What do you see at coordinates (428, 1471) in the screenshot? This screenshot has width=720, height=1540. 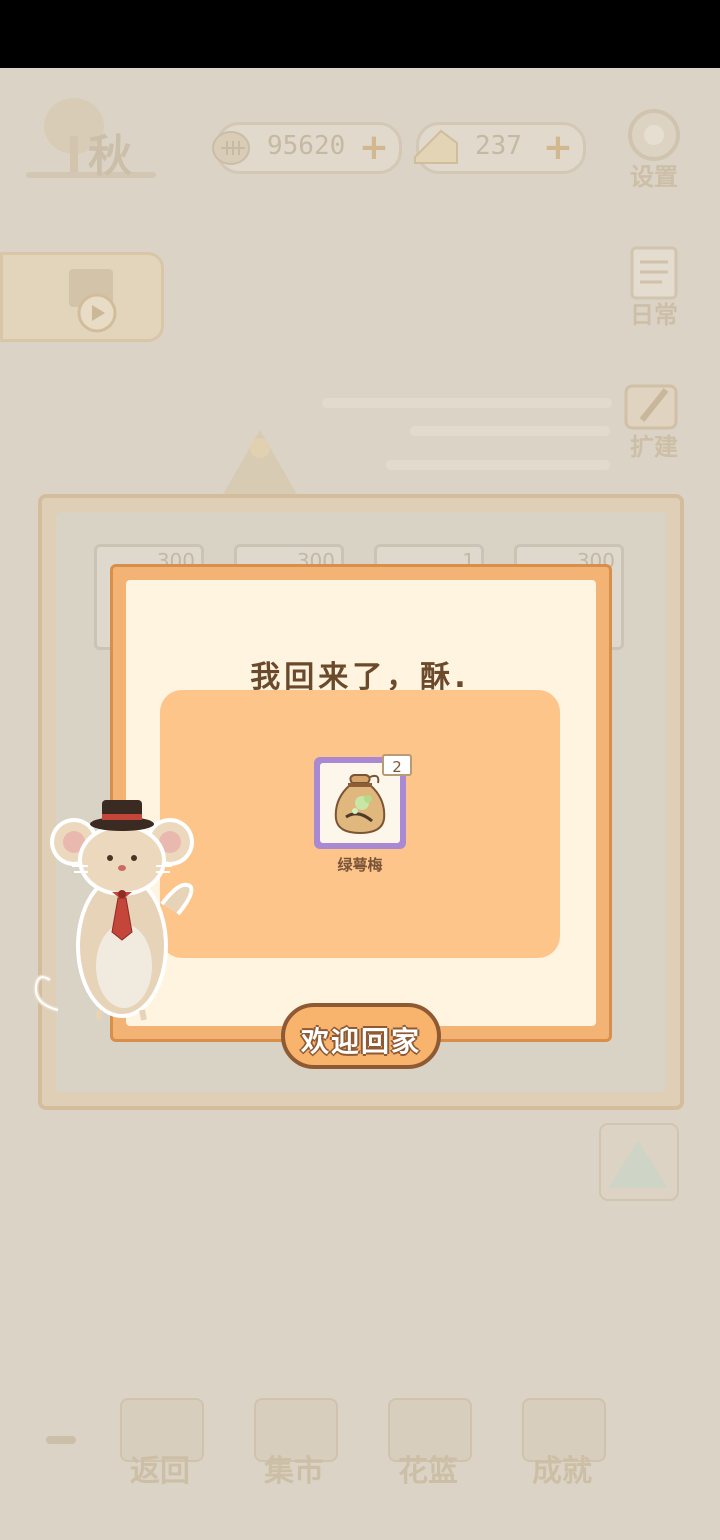 I see `nav-flower-basket-label: 花篮` at bounding box center [428, 1471].